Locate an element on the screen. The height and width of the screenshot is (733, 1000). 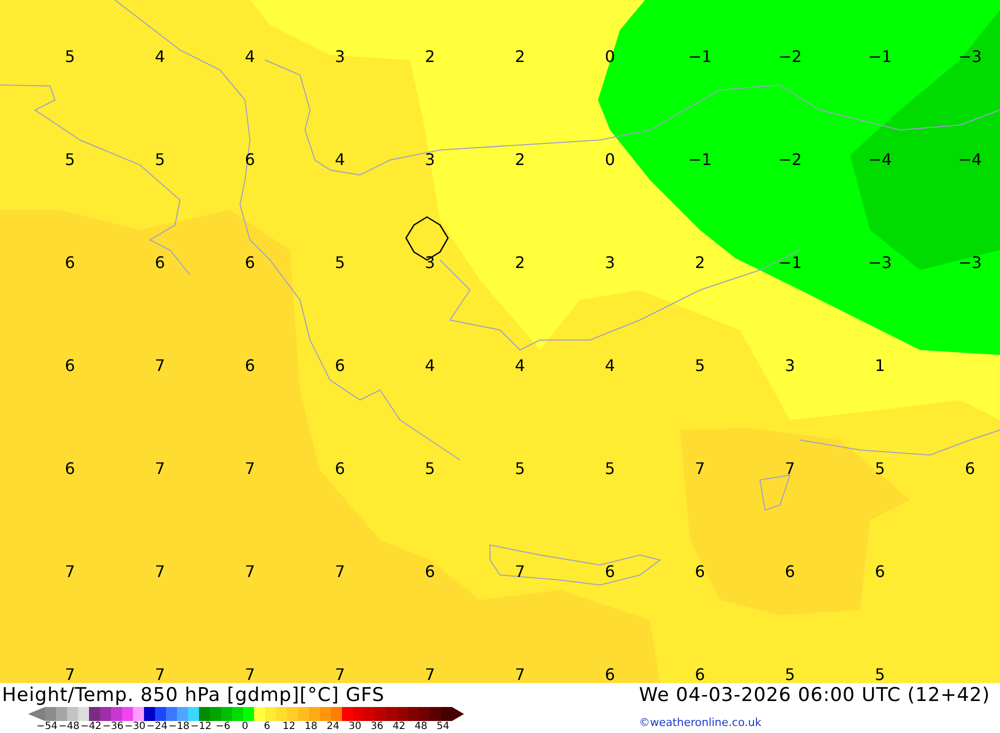
legend-tick-label: −48 is located at coordinates (69, 726).